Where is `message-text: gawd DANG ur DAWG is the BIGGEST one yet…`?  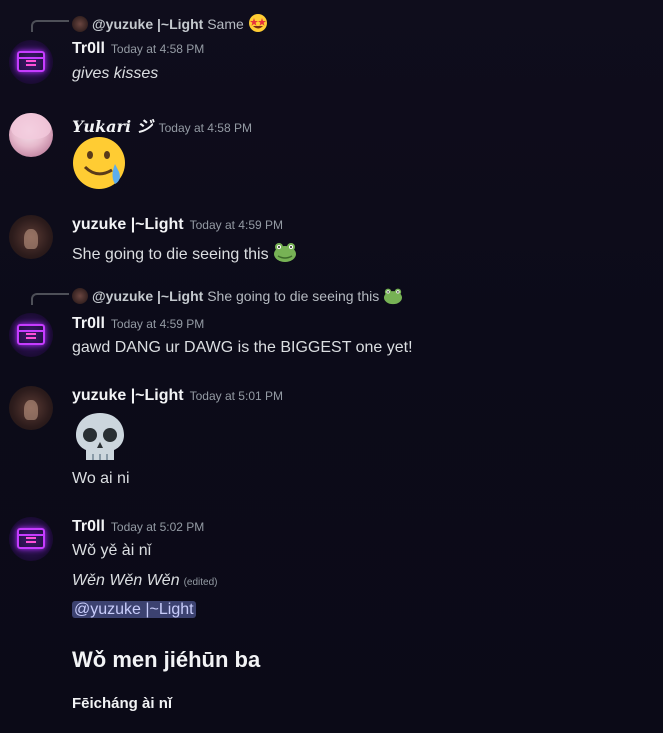
message-text: gawd DANG ur DAWG is the BIGGEST one yet… is located at coordinates (242, 347).